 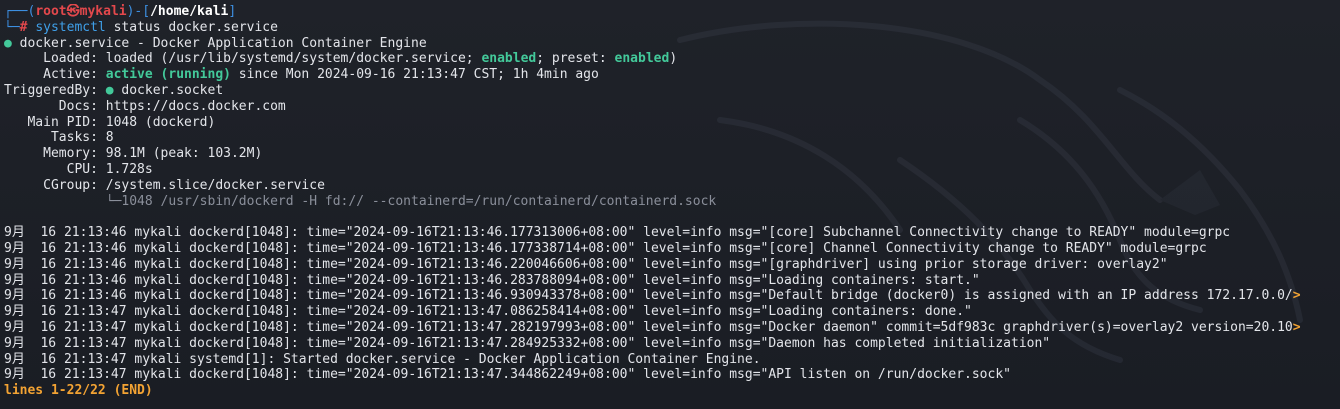 I want to click on prompt-hash: #, so click(x=23, y=27).